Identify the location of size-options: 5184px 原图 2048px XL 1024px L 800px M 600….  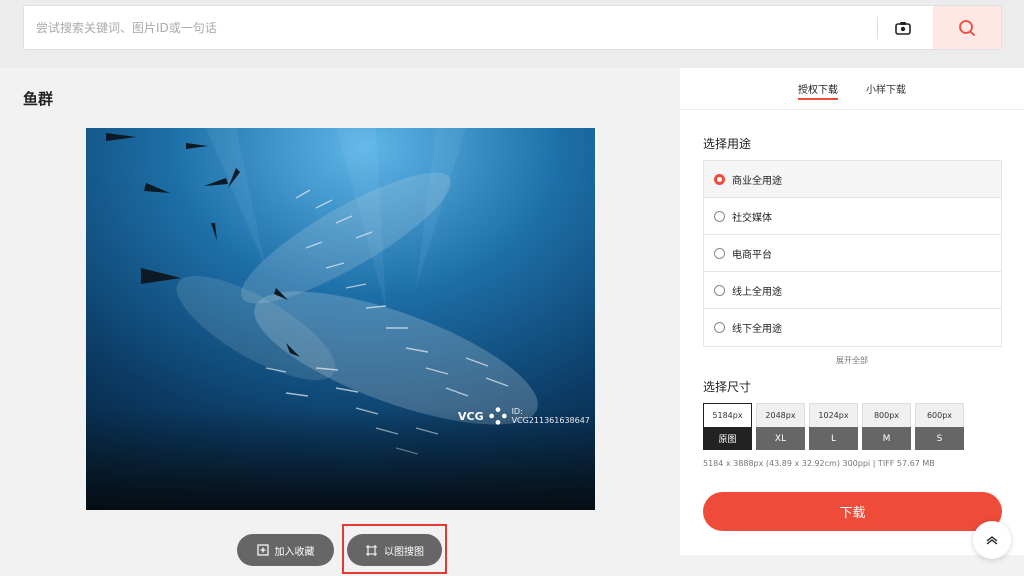
(833, 426).